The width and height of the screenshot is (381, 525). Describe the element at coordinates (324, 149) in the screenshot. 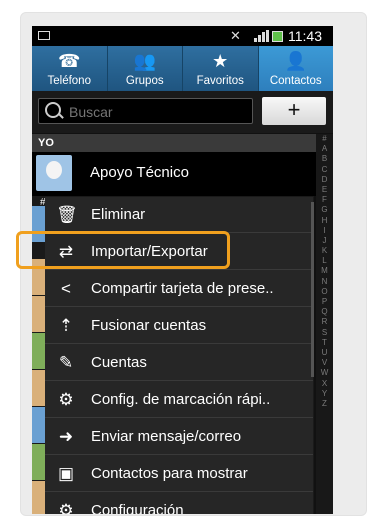

I see `index-letter: A` at that location.